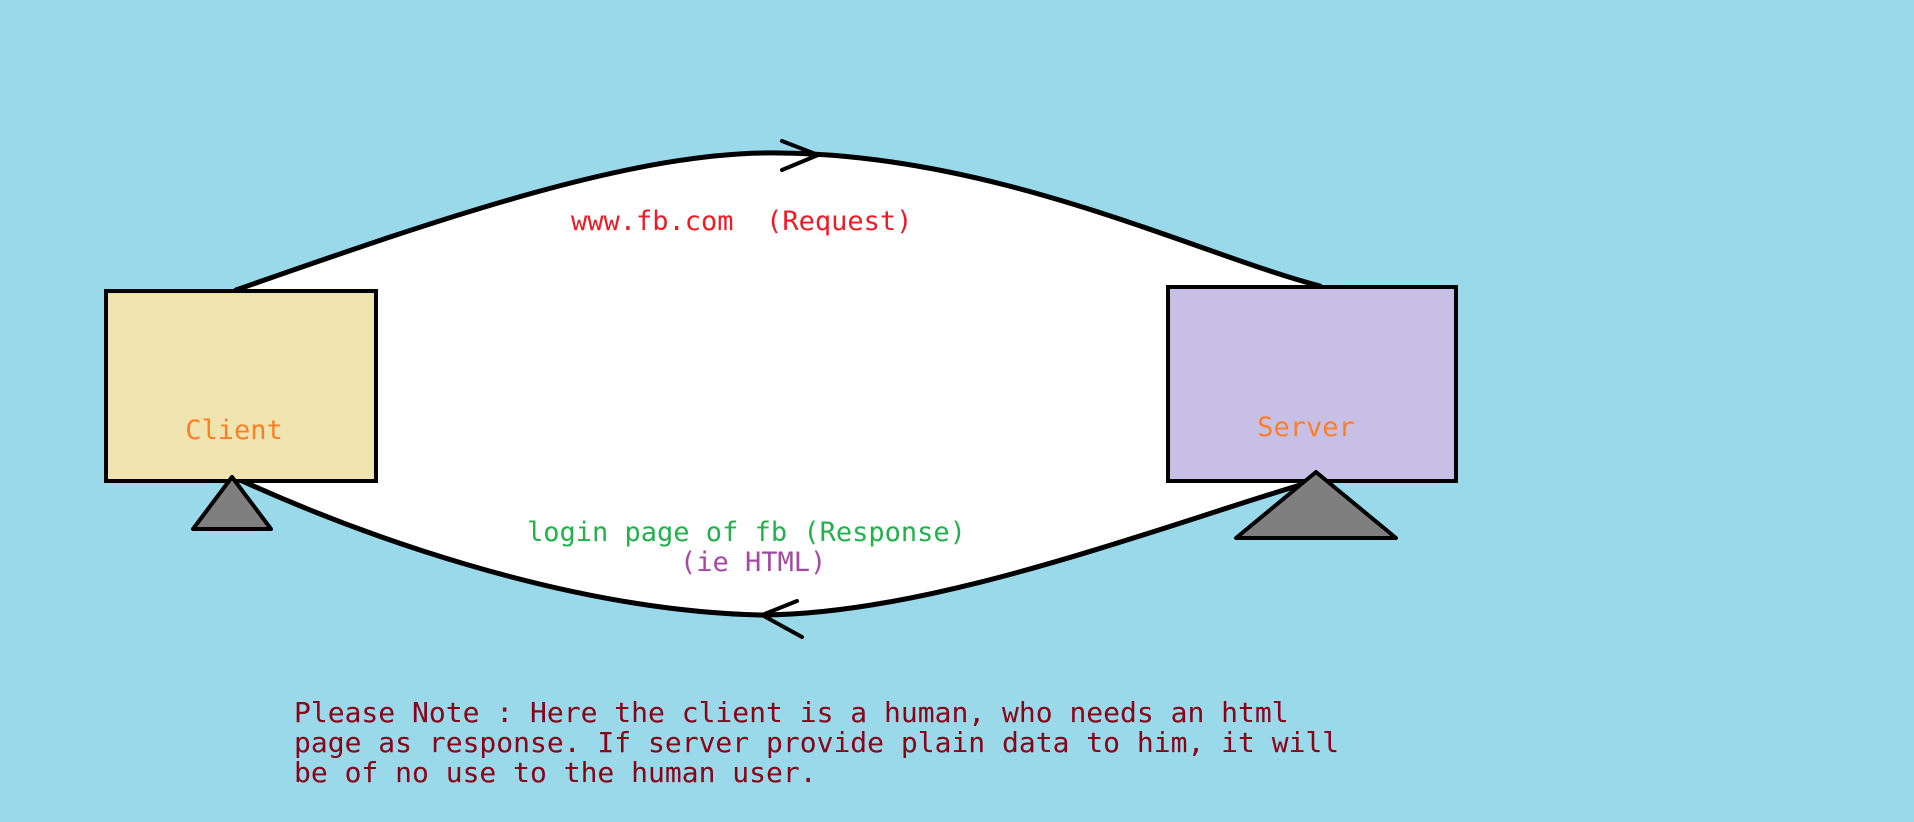 This screenshot has width=1914, height=822. I want to click on server-box, so click(1312, 384).